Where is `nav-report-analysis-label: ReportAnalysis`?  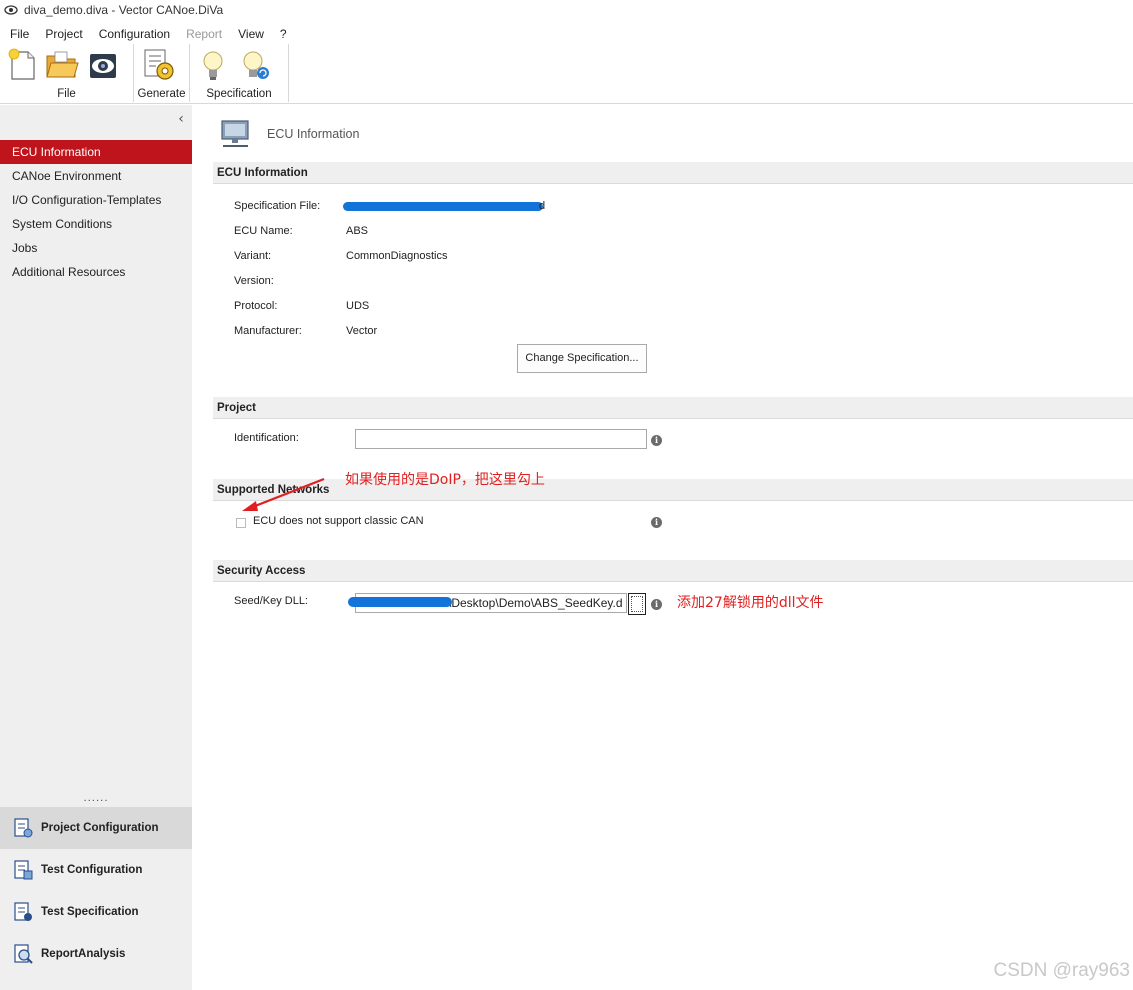
nav-report-analysis-label: ReportAnalysis is located at coordinates (83, 954).